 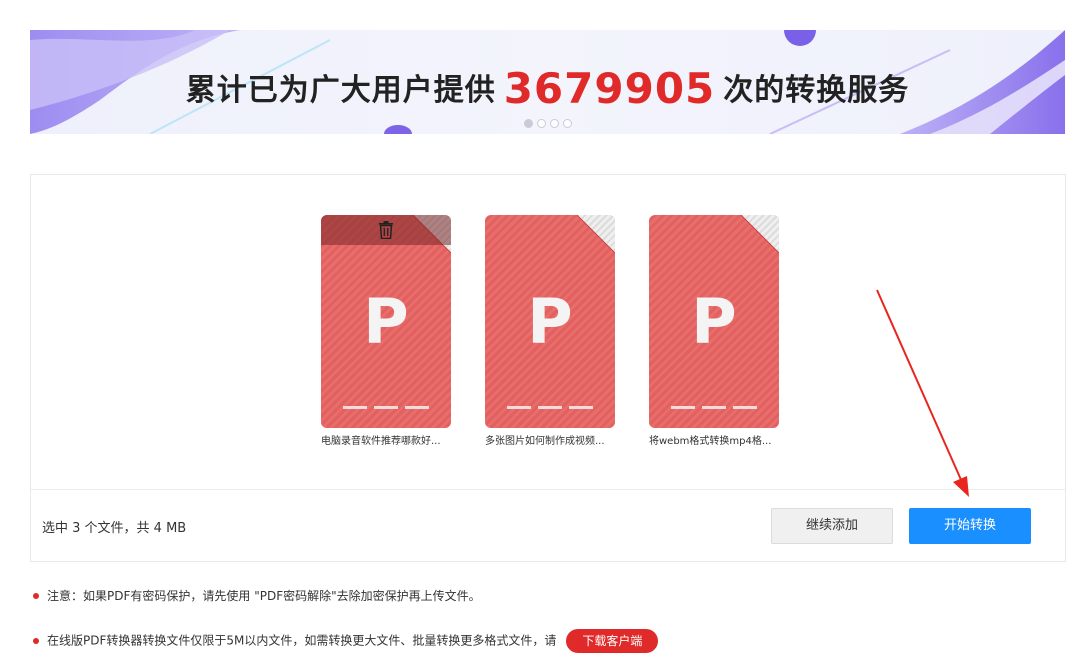 I want to click on selection-summary: 选中 3 个文件，共 4 MB, so click(x=114, y=528).